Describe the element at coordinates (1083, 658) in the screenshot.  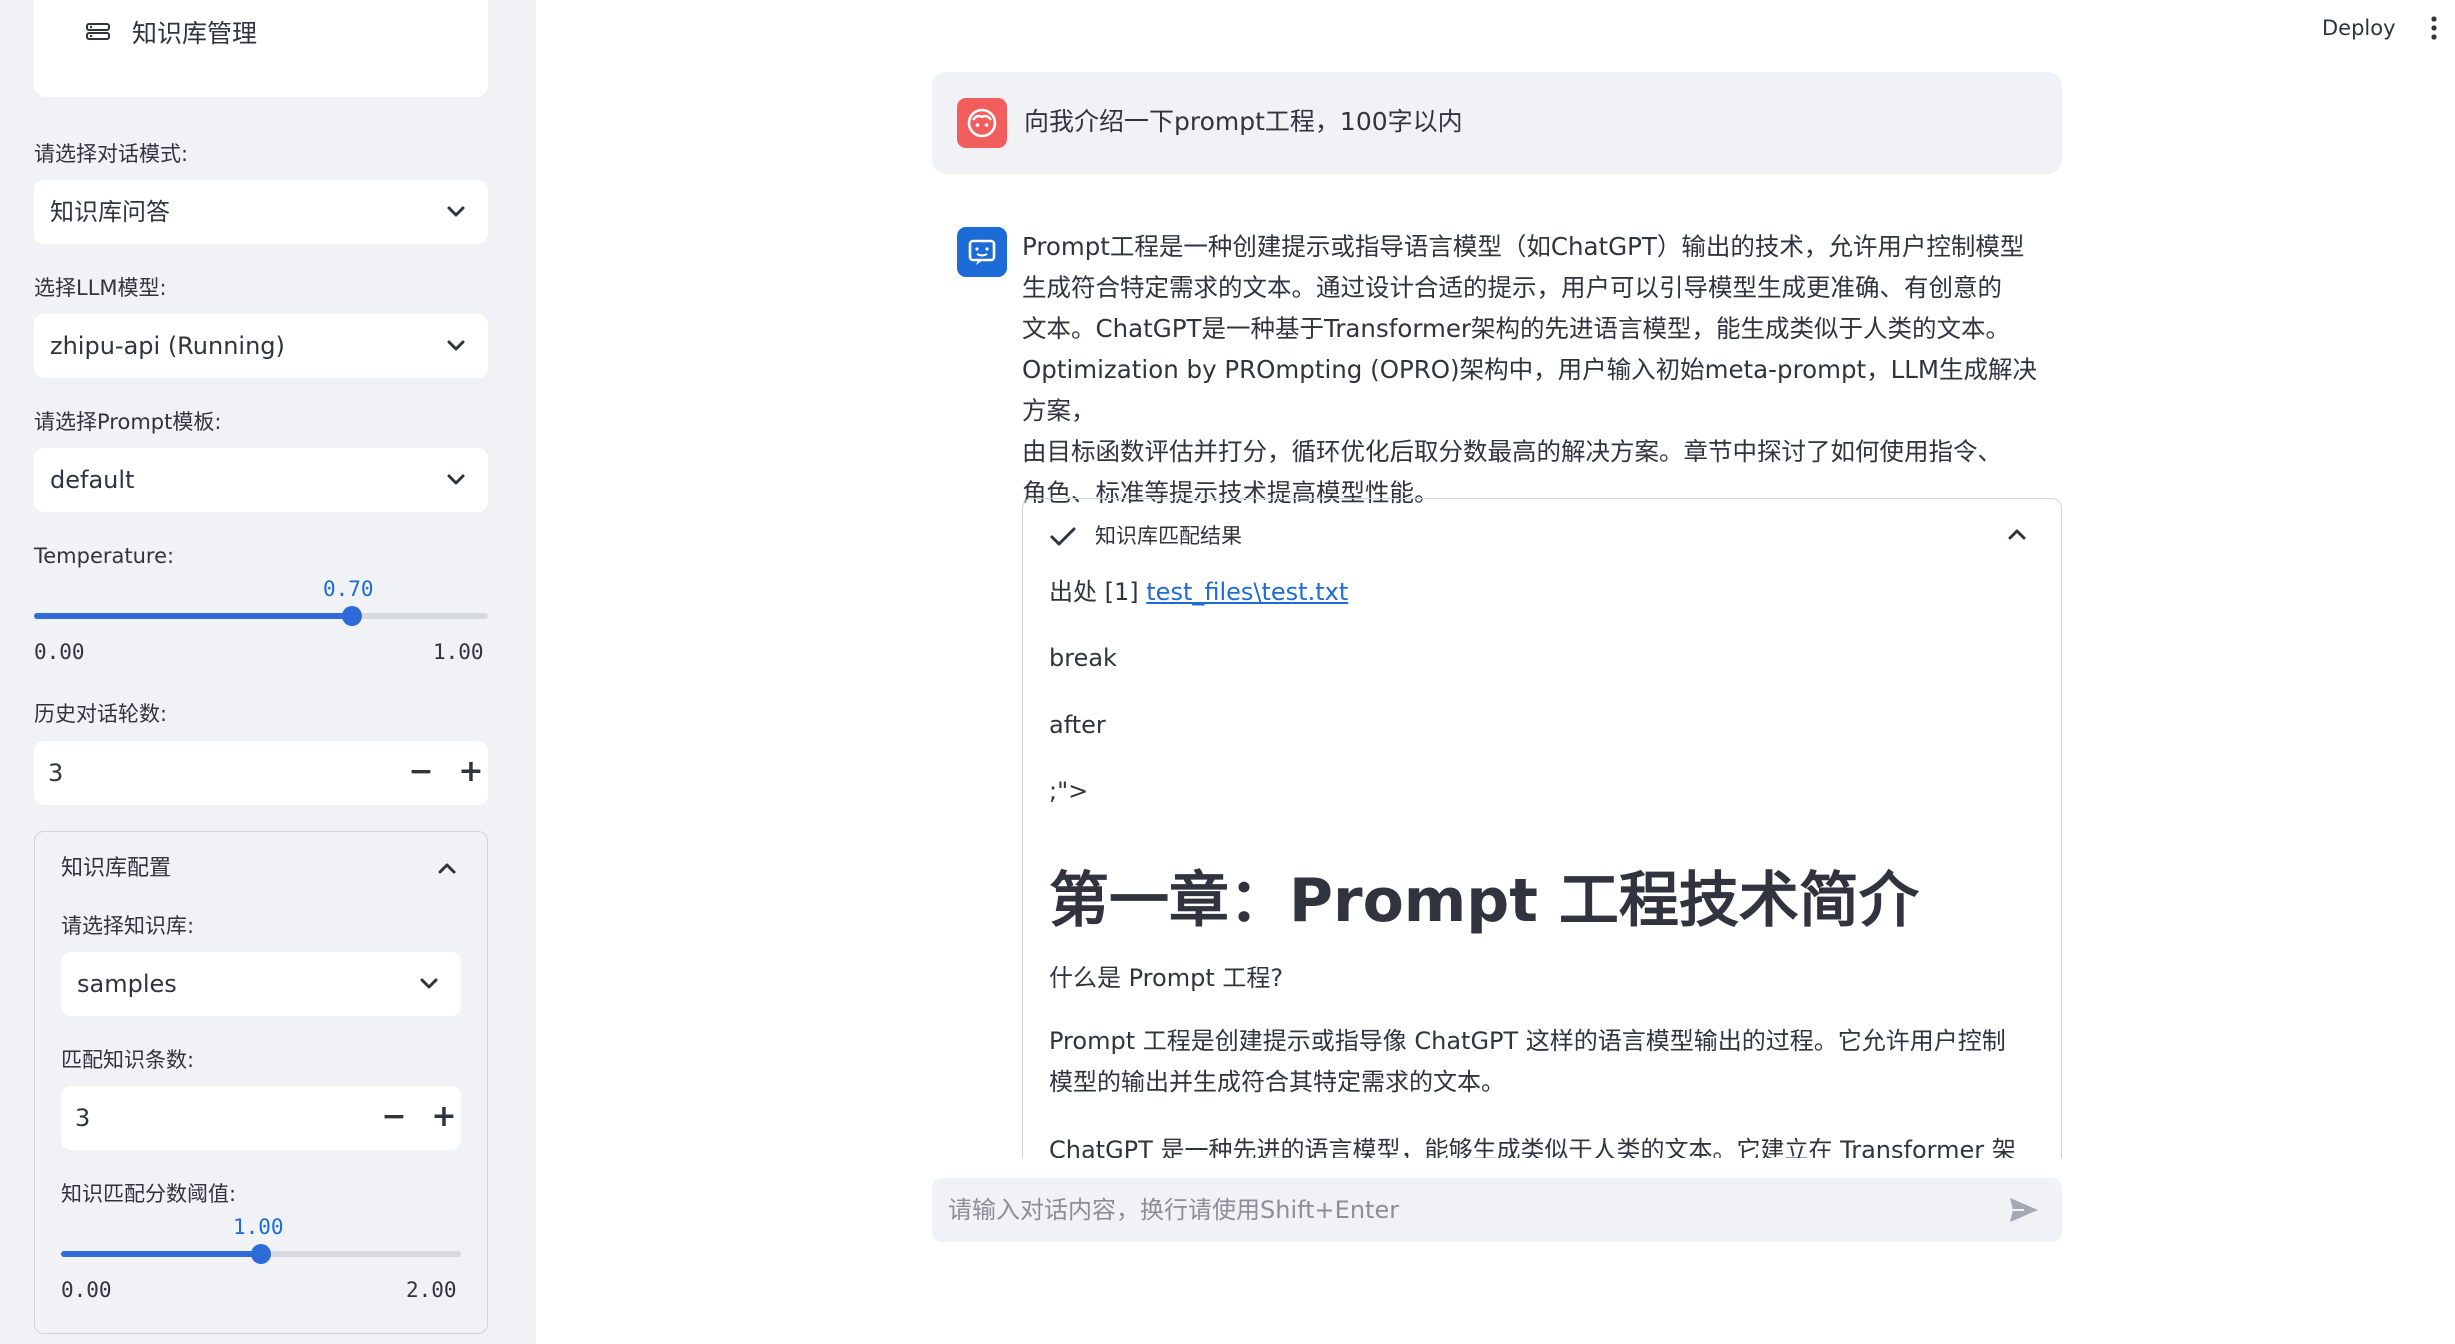
I see `kb-text-break: break` at that location.